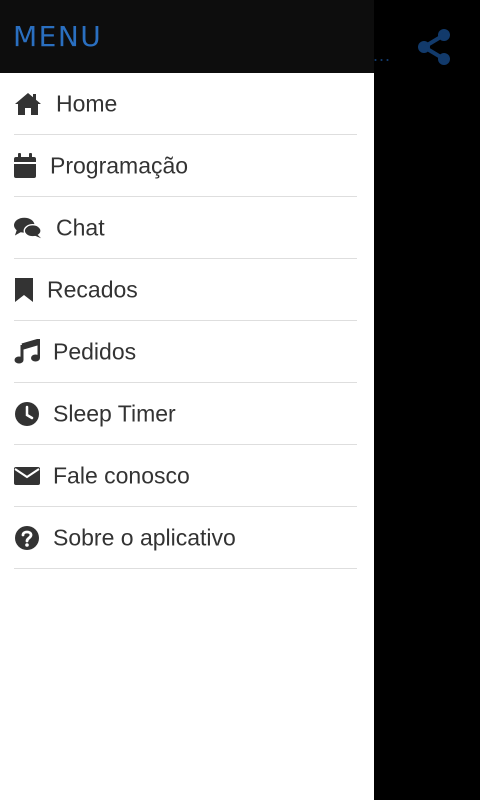 The image size is (480, 800). I want to click on menu-item-label: Fale conosco, so click(121, 475).